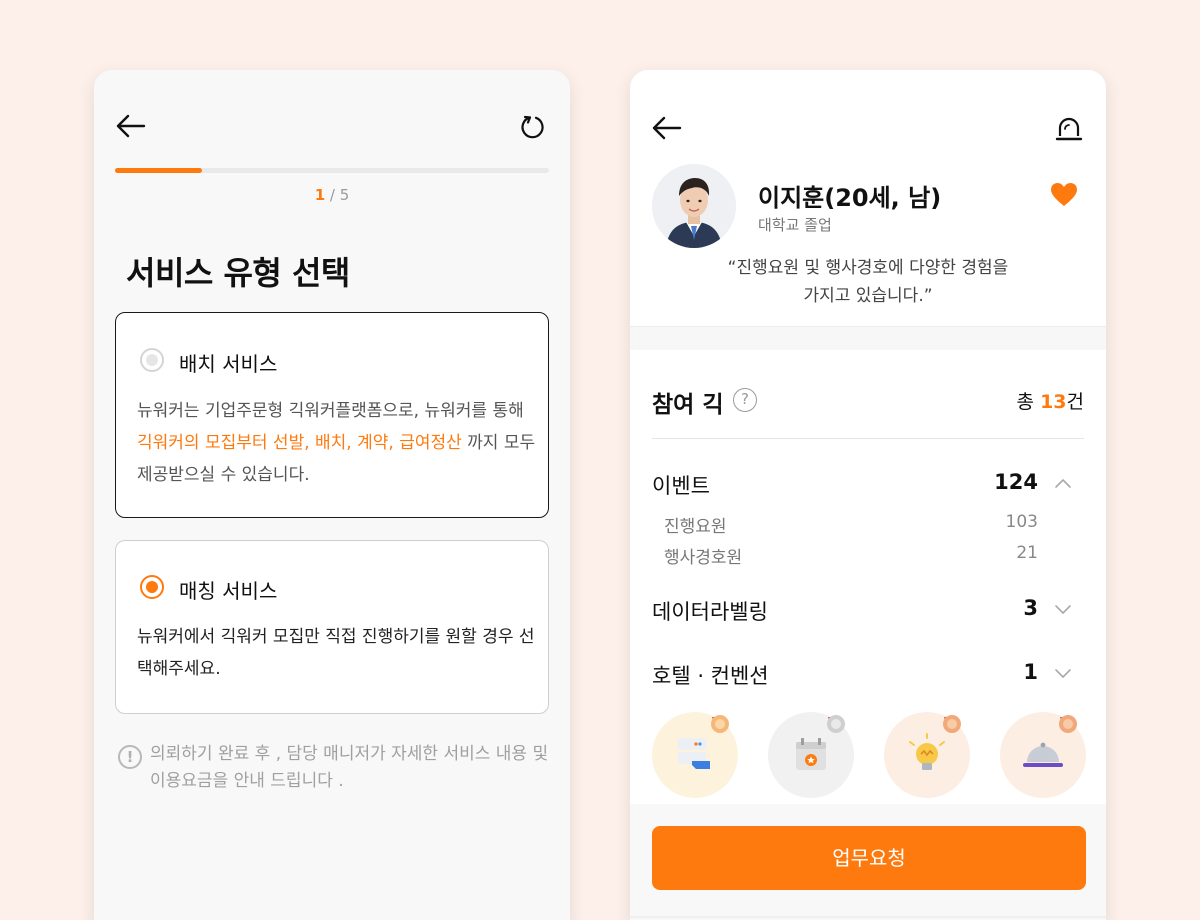  What do you see at coordinates (868, 525) in the screenshot?
I see `subcategory-row: 진행요원 103` at bounding box center [868, 525].